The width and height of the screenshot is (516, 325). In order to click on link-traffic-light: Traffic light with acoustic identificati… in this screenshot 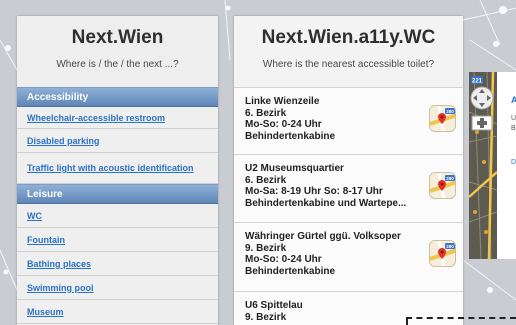, I will do `click(110, 168)`.